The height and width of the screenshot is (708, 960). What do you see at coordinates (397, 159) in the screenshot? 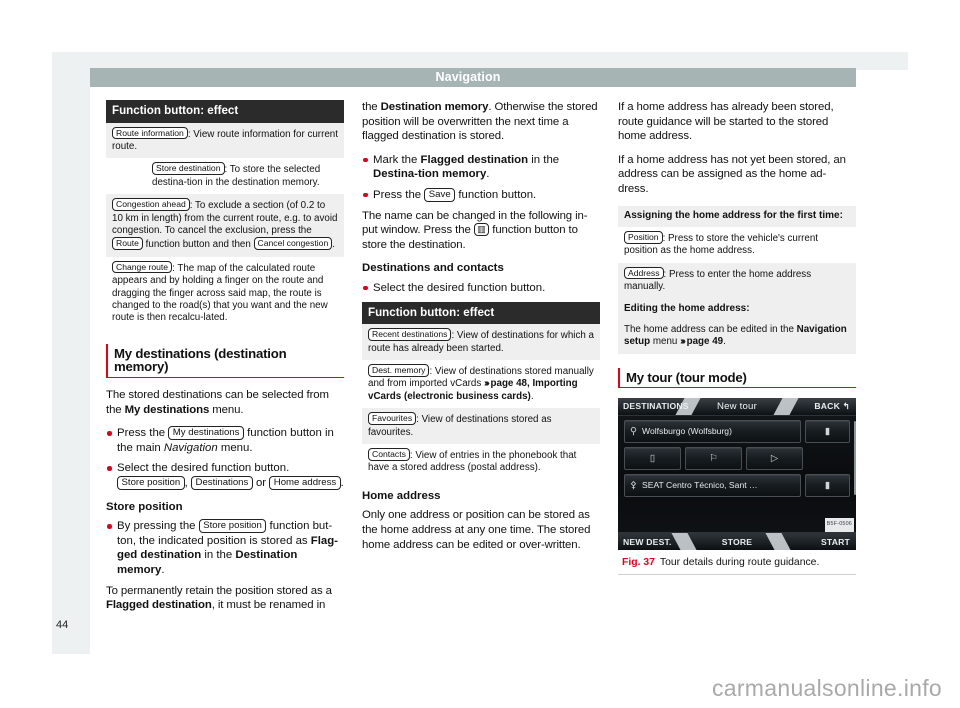
I see `bullet-text-a: Mark the` at bounding box center [397, 159].